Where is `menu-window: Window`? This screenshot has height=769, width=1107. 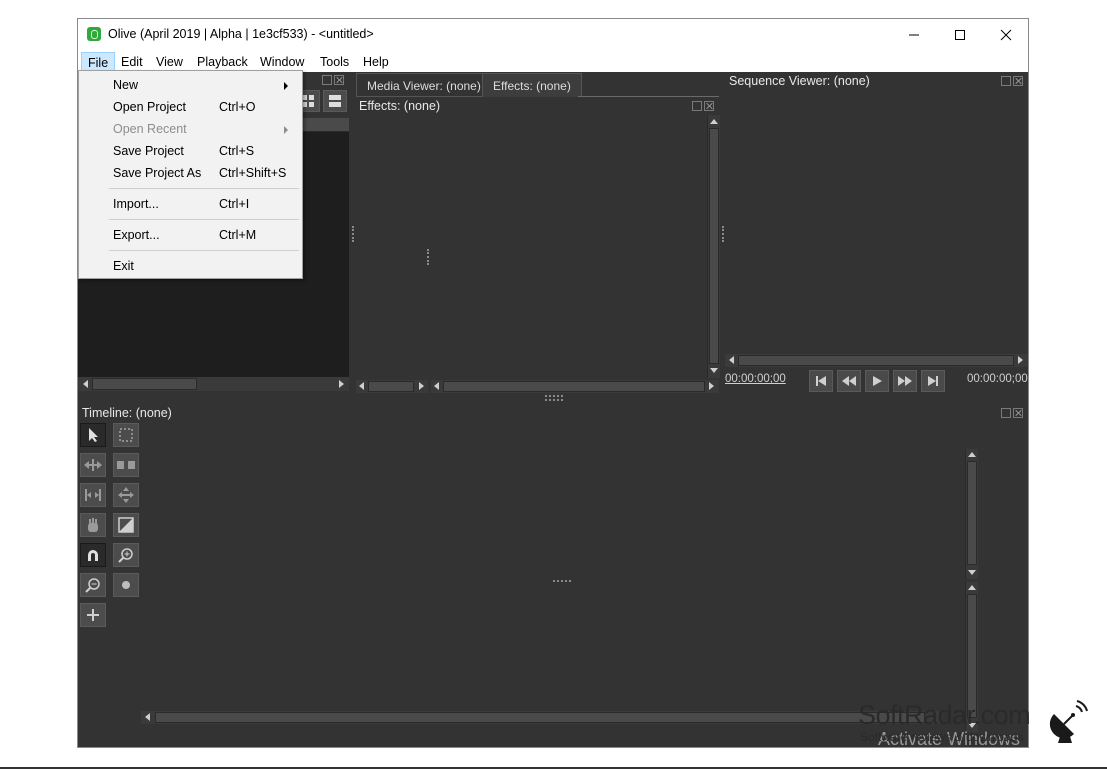
menu-window: Window is located at coordinates (282, 62).